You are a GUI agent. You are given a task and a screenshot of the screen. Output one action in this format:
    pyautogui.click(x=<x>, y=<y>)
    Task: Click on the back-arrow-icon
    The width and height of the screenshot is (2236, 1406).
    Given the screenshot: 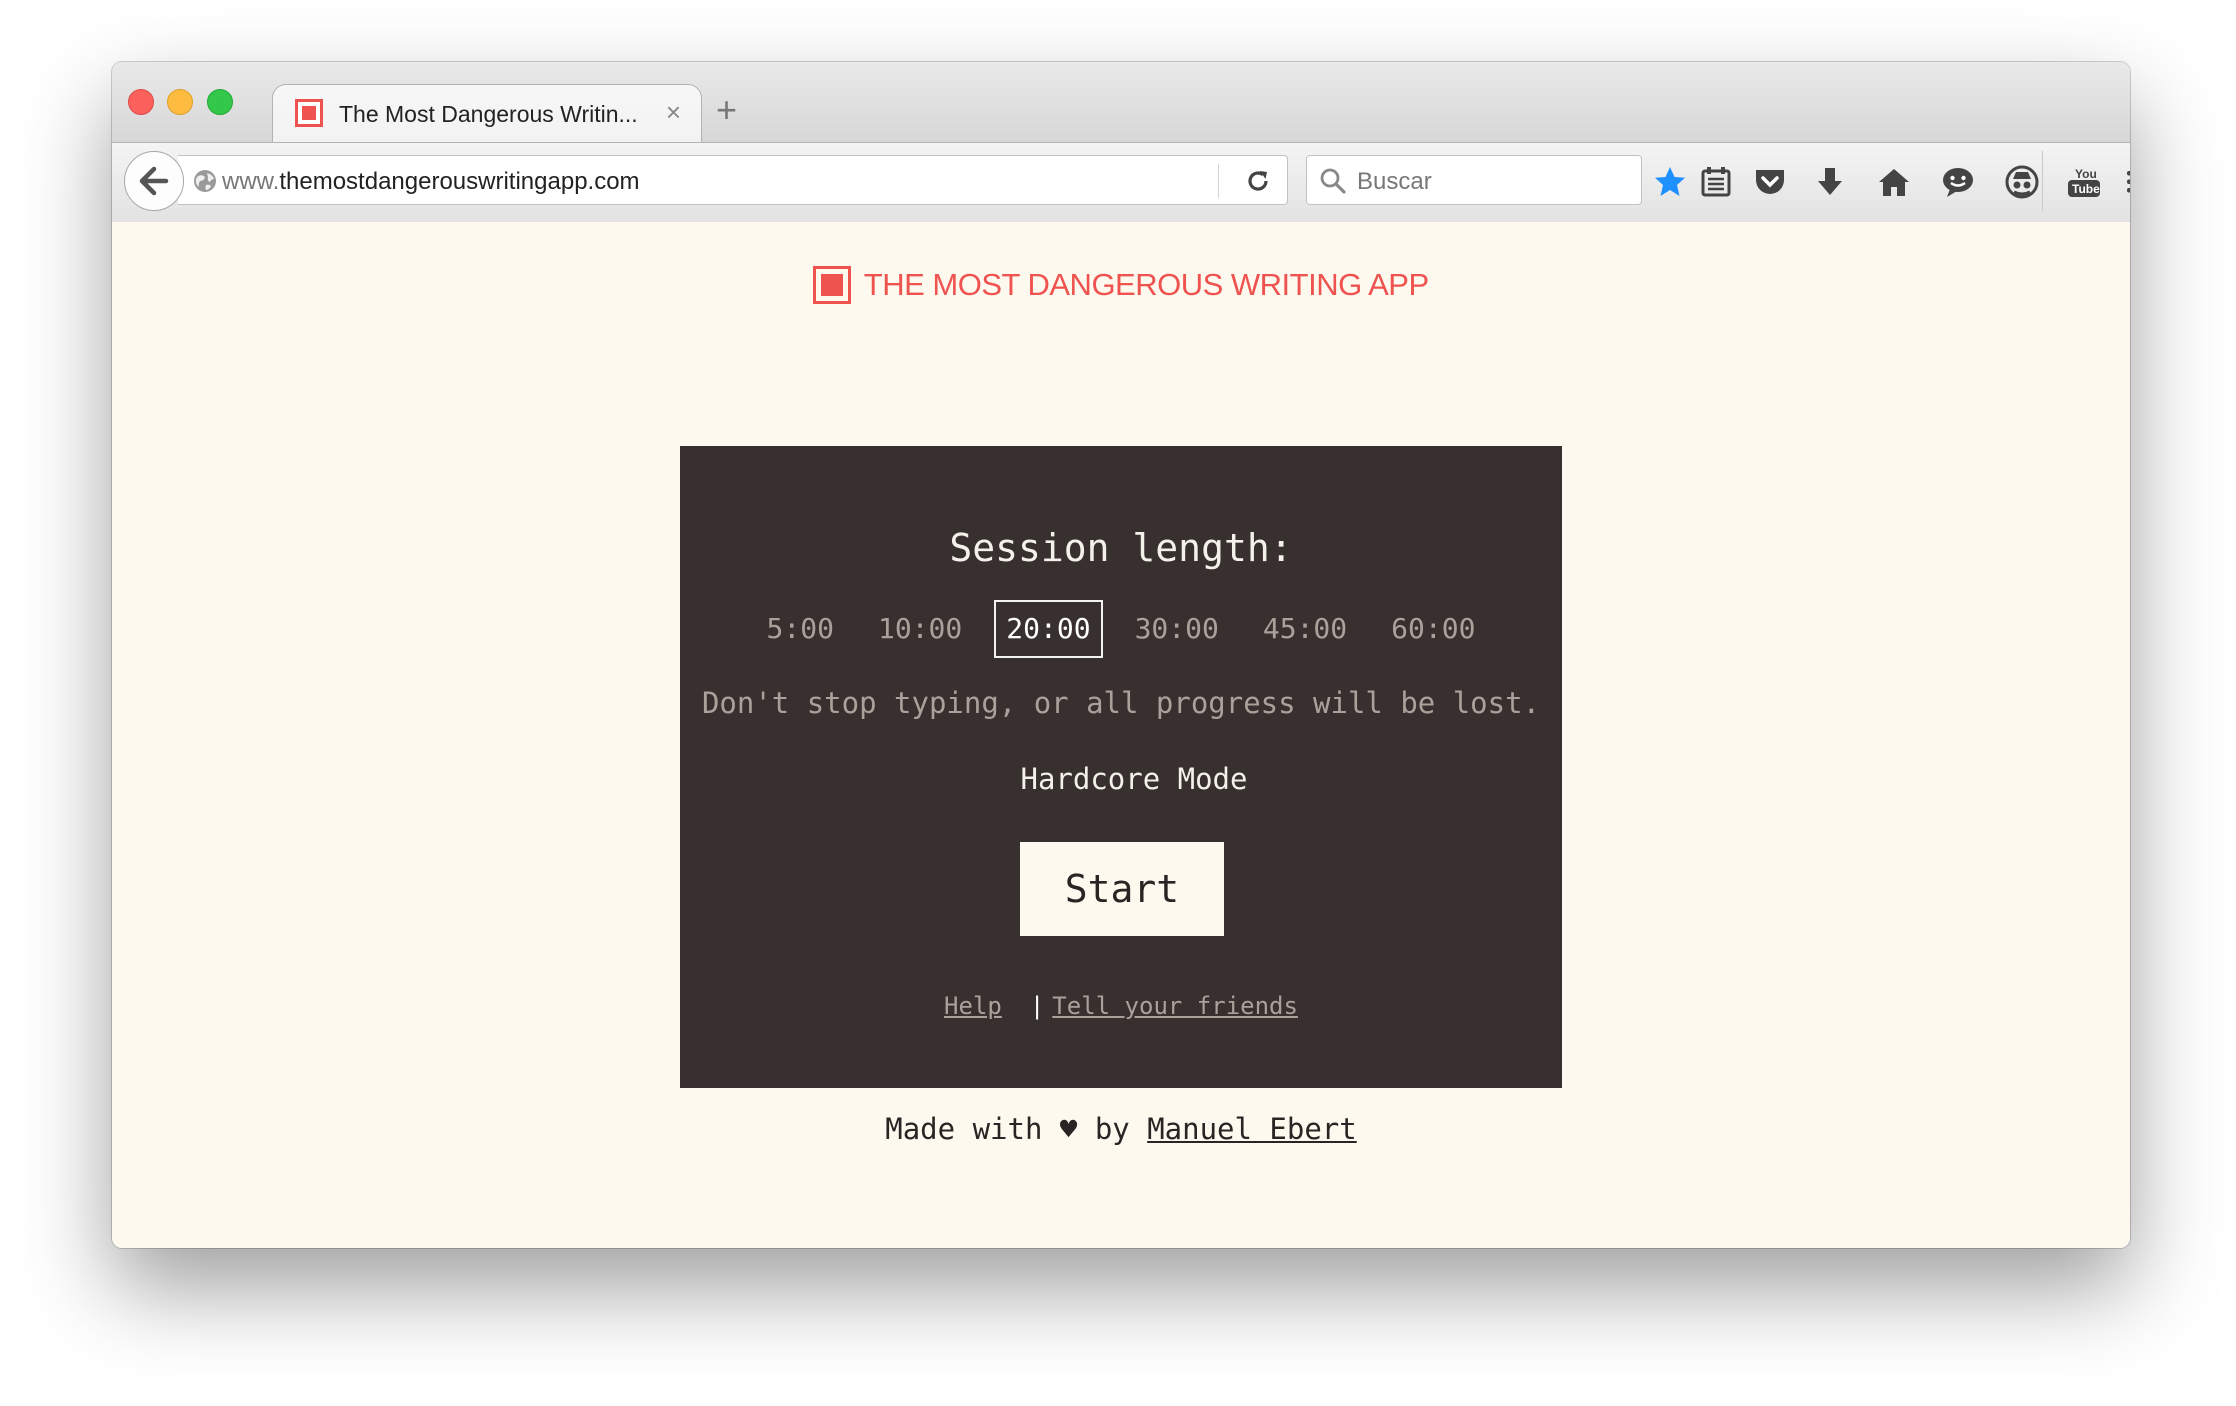 What is the action you would take?
    pyautogui.click(x=154, y=181)
    